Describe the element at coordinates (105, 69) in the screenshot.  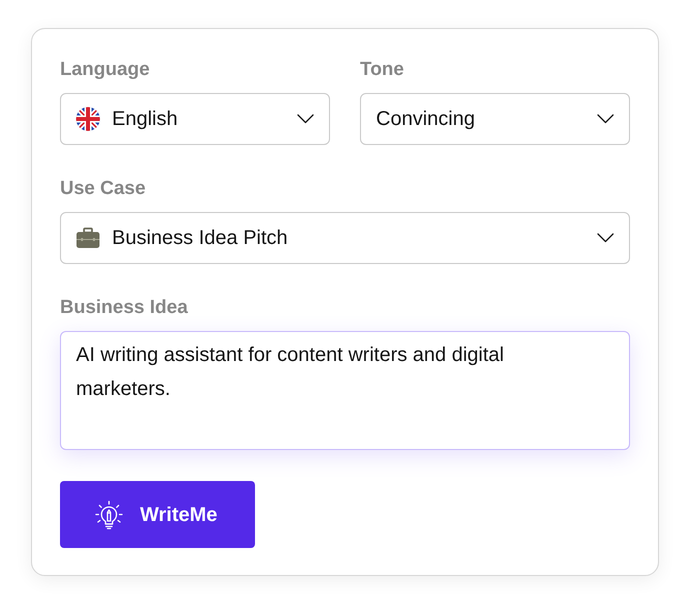
I see `field-label: Language` at that location.